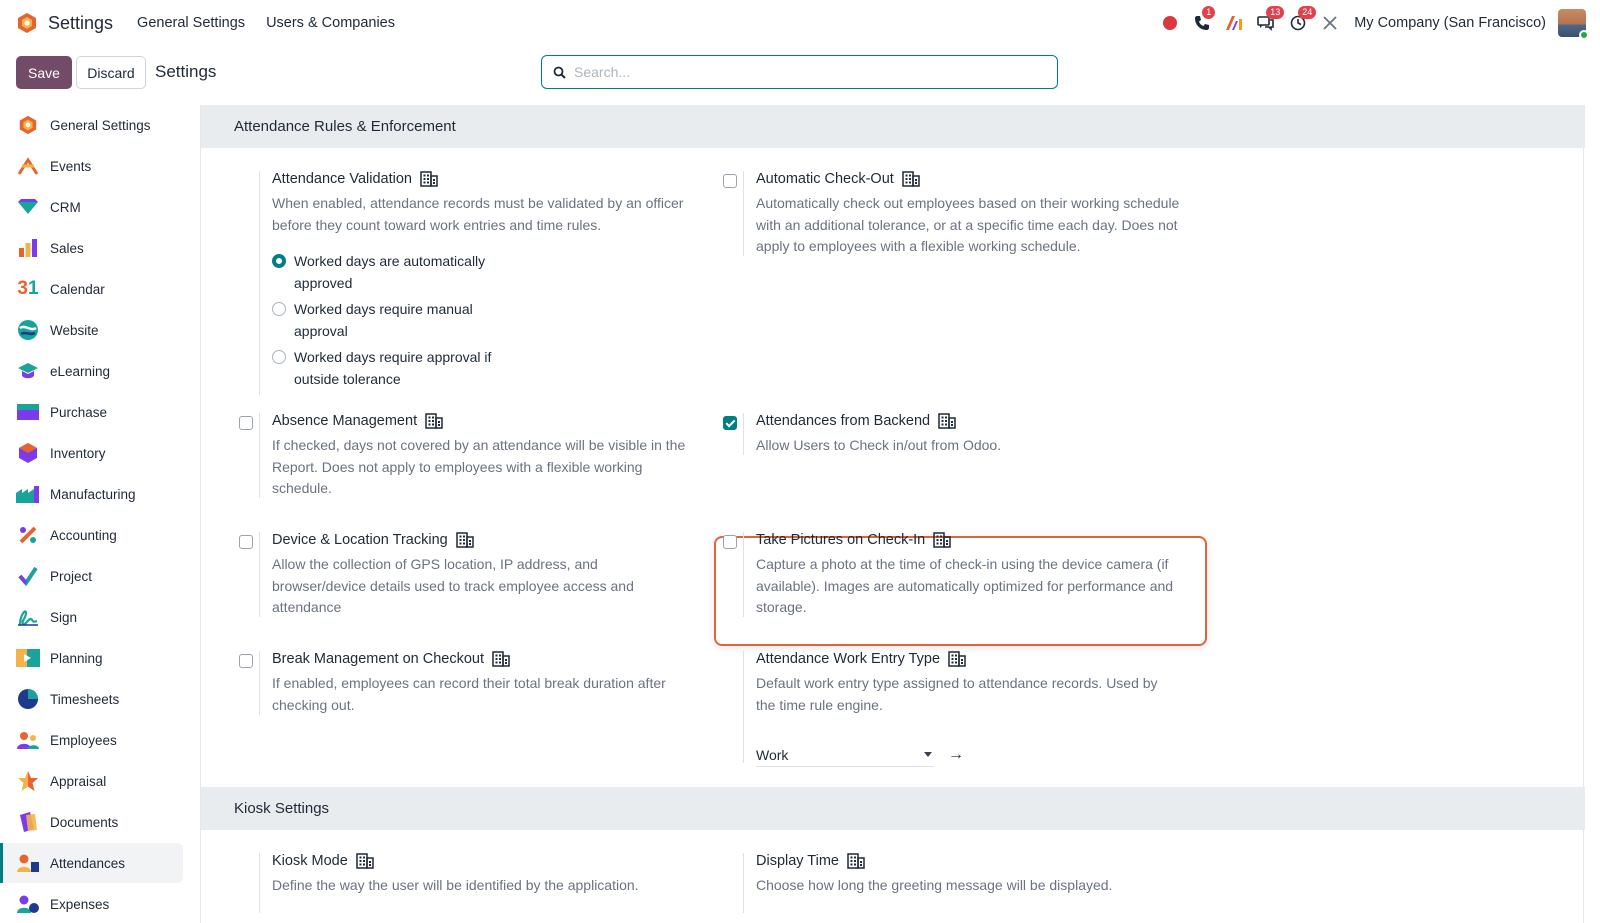 The height and width of the screenshot is (923, 1600). What do you see at coordinates (91, 453) in the screenshot?
I see `sidebar-item-inventory: Inventory` at bounding box center [91, 453].